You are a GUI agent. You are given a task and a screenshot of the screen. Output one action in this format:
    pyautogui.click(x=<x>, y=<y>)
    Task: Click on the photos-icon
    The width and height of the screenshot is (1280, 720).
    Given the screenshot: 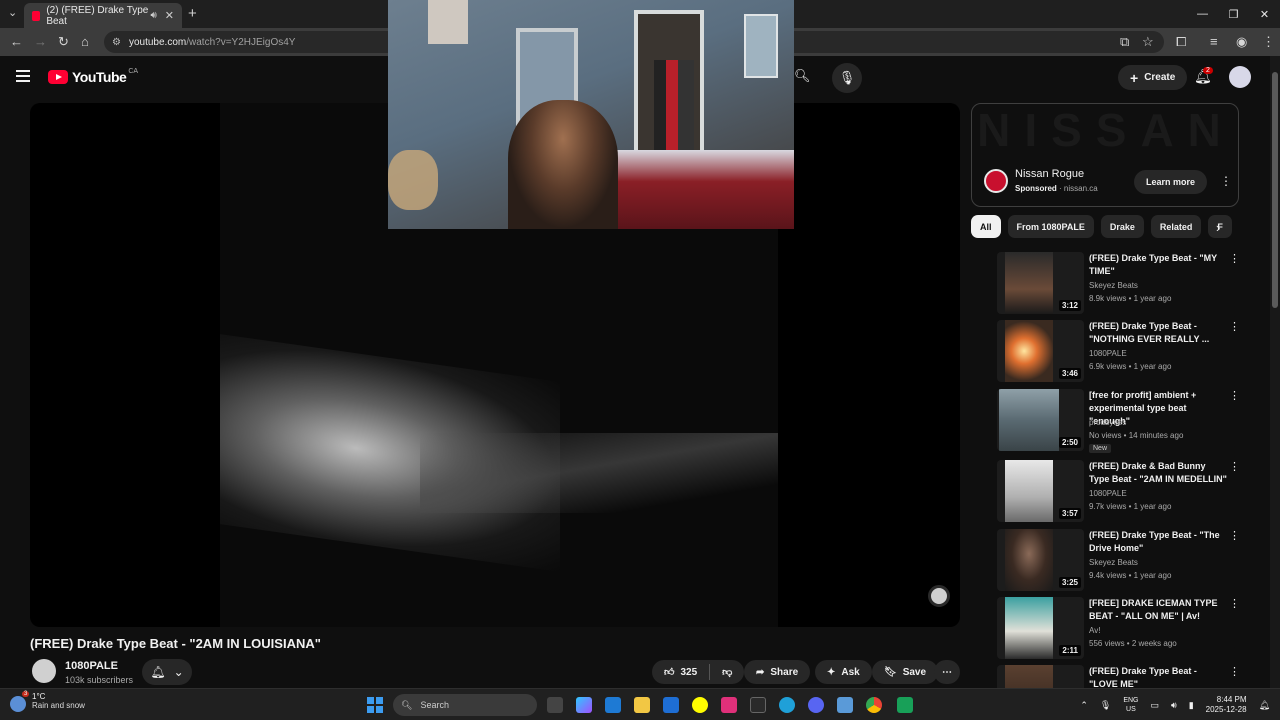 What is the action you would take?
    pyautogui.click(x=613, y=705)
    